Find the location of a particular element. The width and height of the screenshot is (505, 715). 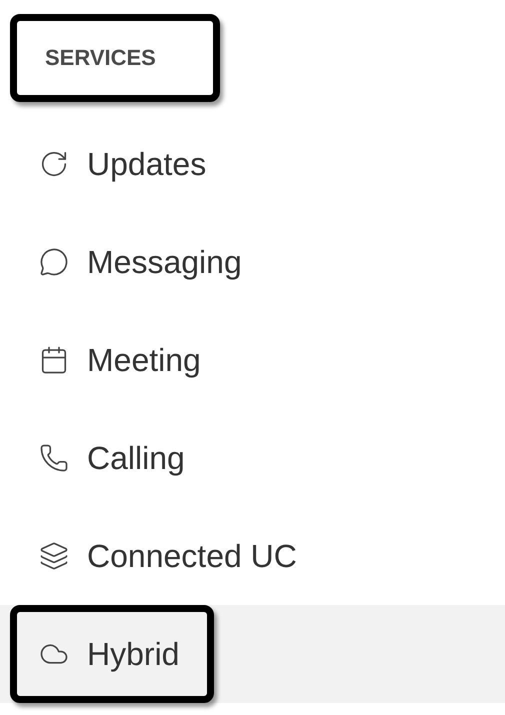

menu-item-label: Calling is located at coordinates (136, 458).